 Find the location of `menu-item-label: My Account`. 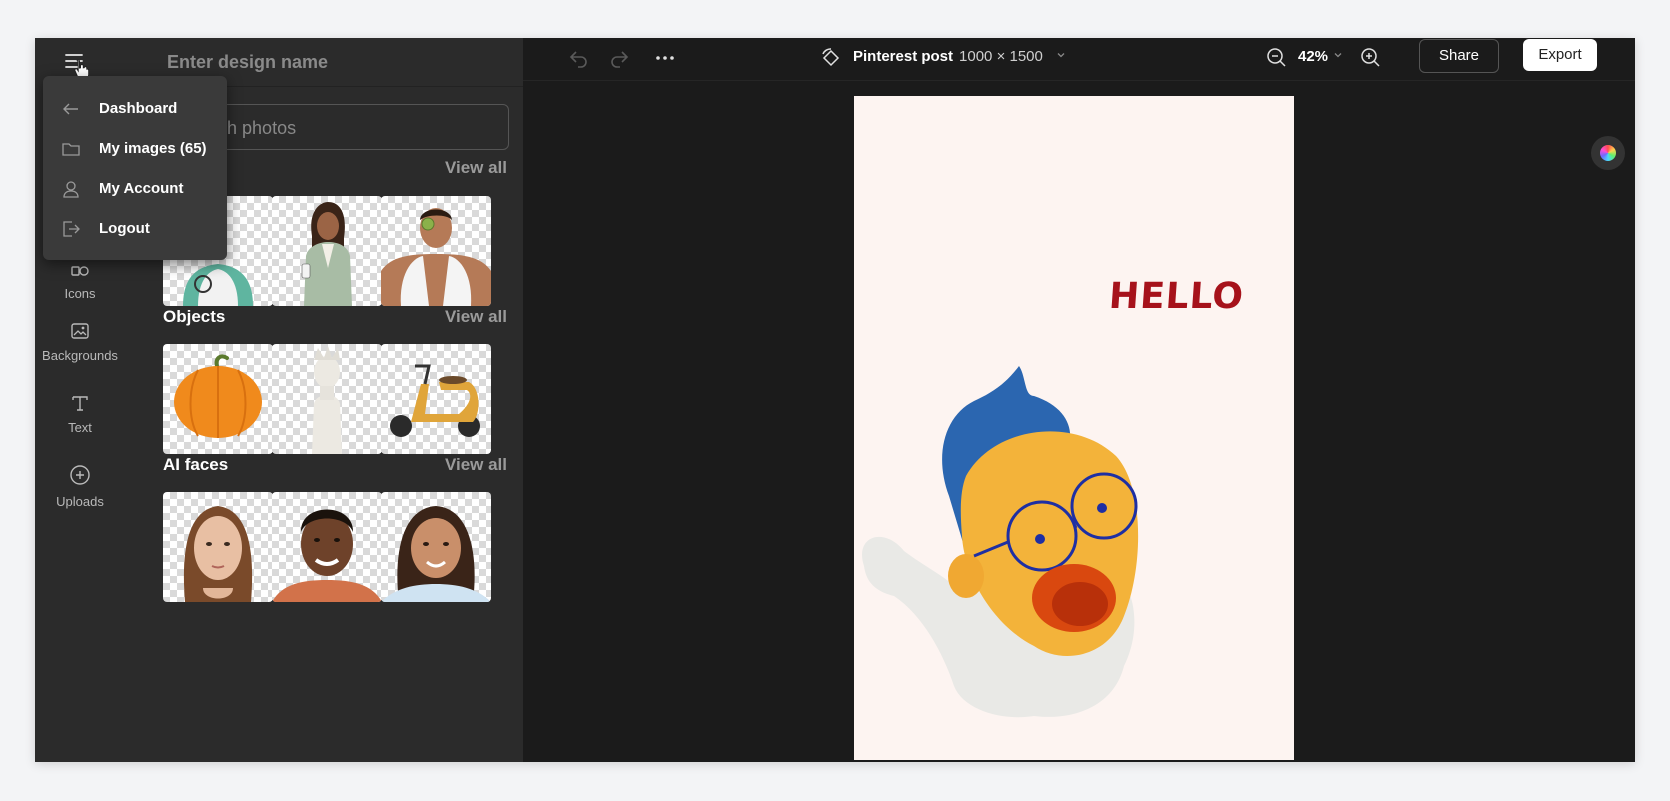

menu-item-label: My Account is located at coordinates (141, 188).